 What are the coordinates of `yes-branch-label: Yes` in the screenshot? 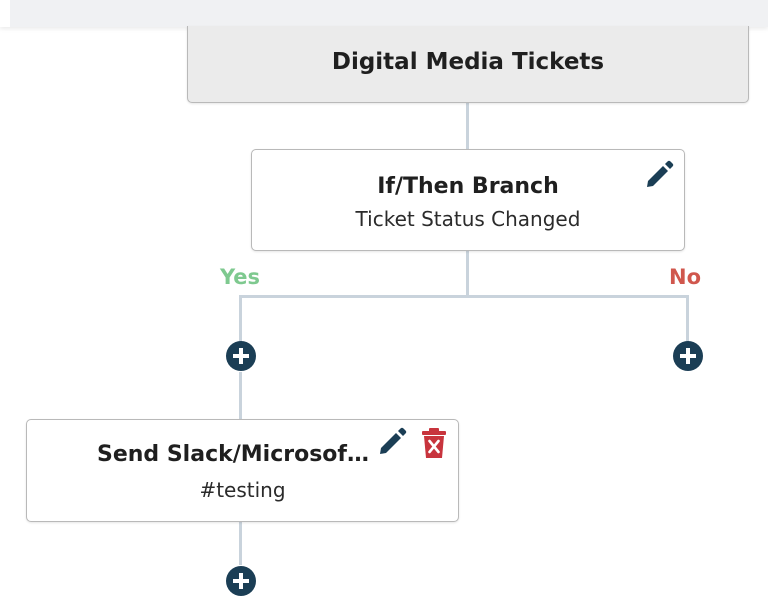 It's located at (240, 277).